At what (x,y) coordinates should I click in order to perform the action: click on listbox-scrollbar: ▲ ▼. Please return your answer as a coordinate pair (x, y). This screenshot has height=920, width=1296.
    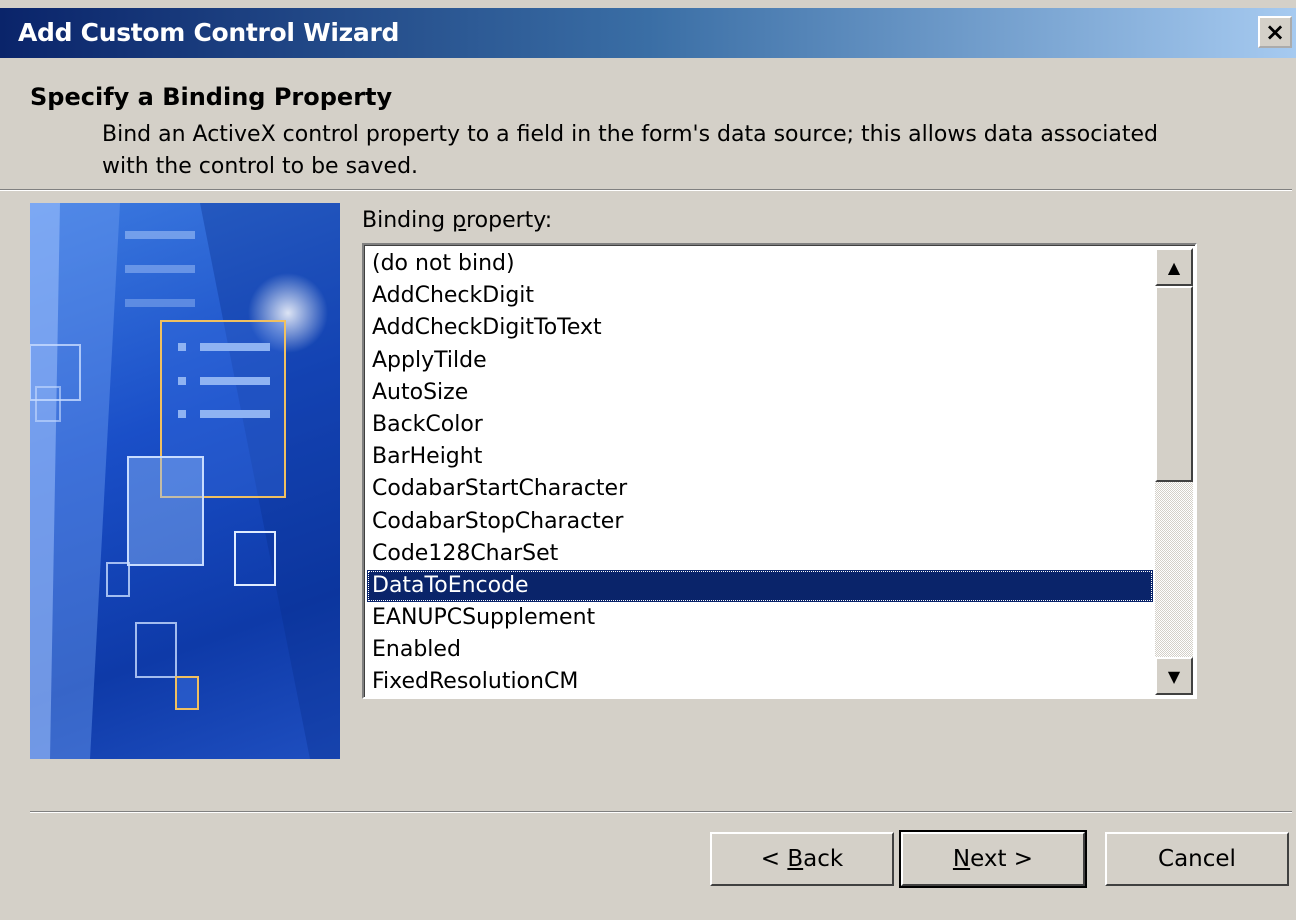
    Looking at the image, I should click on (1174, 471).